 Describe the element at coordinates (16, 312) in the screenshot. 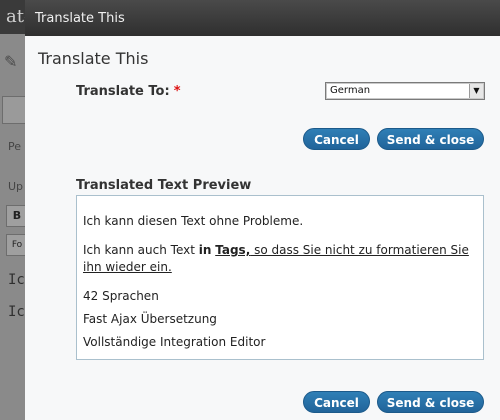

I see `background-line-2: Ic` at that location.